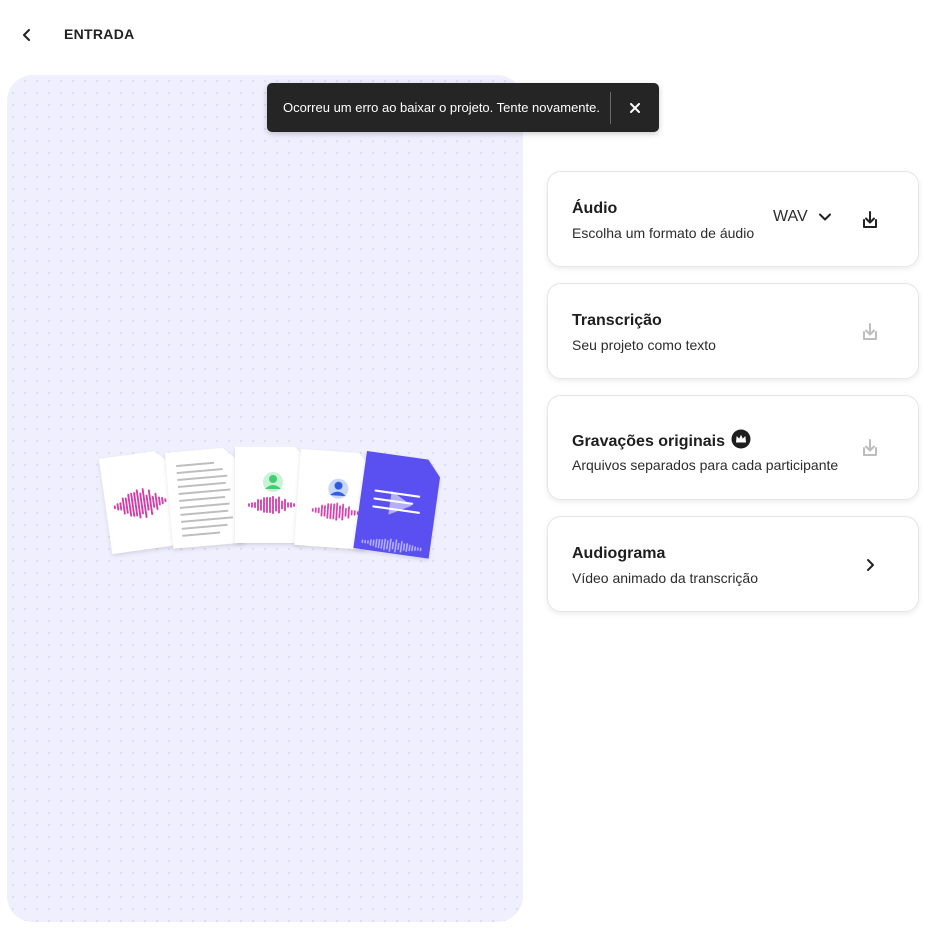  I want to click on audio-format-select: WAV, so click(802, 217).